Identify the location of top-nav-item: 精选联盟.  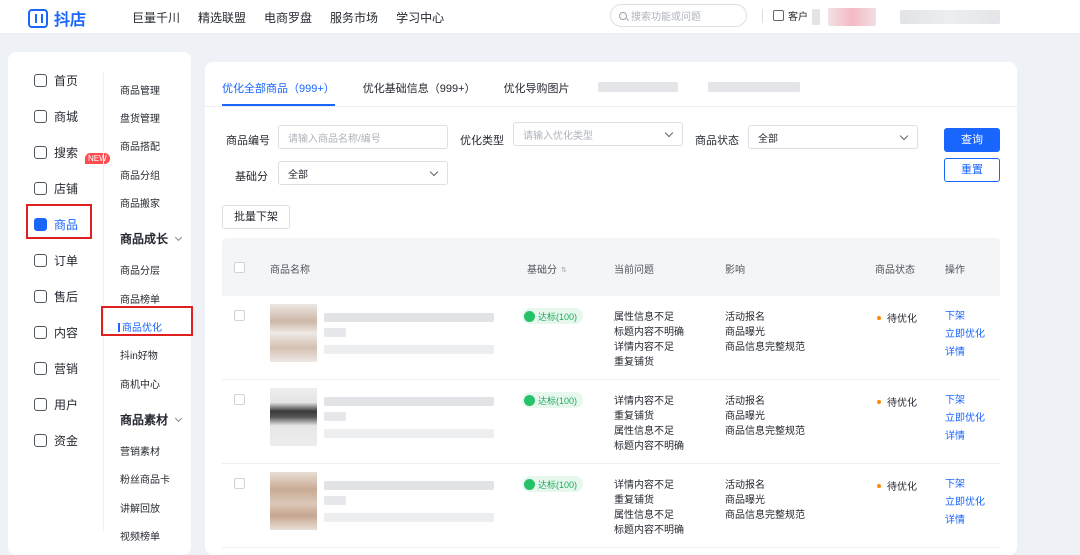
(222, 17).